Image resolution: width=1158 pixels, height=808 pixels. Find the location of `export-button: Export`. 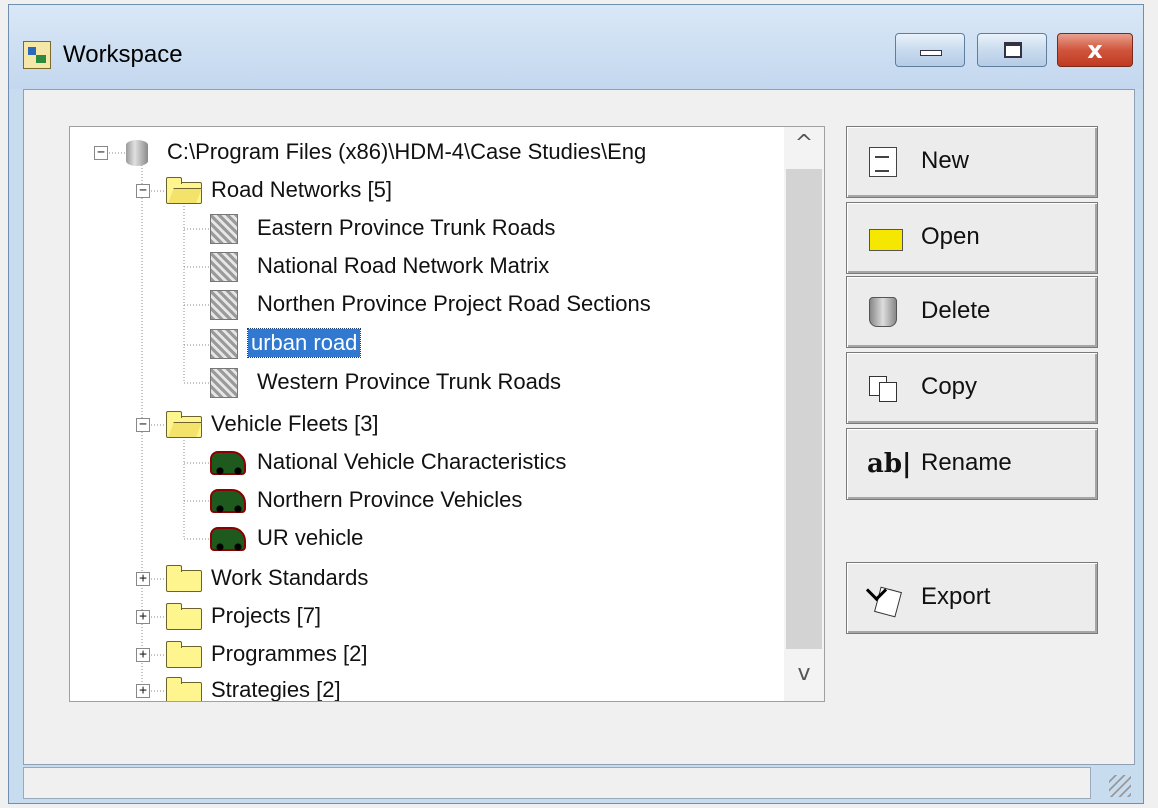

export-button: Export is located at coordinates (972, 598).